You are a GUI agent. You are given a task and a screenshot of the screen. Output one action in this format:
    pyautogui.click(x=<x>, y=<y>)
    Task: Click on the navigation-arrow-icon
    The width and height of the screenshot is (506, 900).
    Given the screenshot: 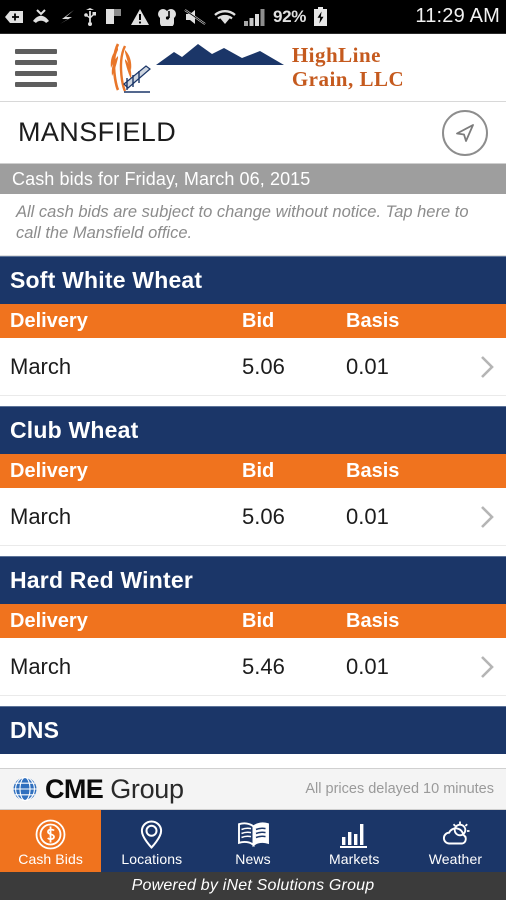 What is the action you would take?
    pyautogui.click(x=465, y=132)
    